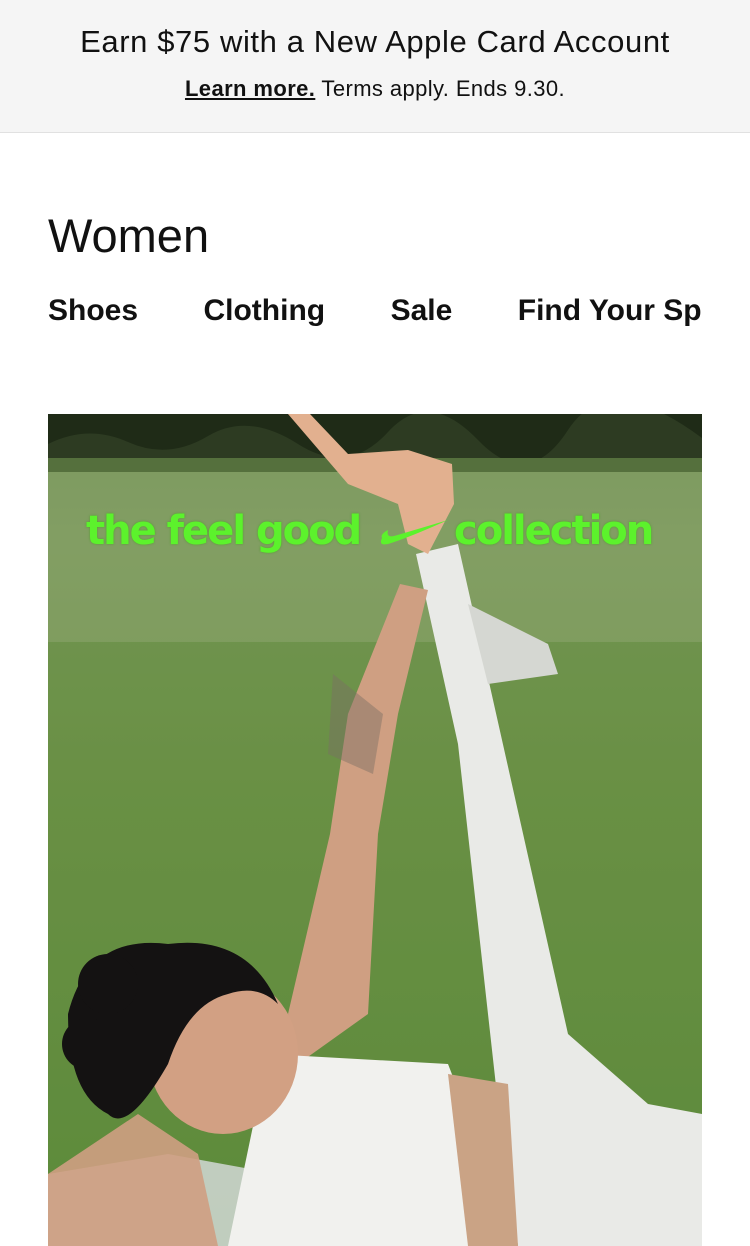  Describe the element at coordinates (375, 316) in the screenshot. I see `category-subnav: Shoes Clothing Sale Find Your Sp` at that location.